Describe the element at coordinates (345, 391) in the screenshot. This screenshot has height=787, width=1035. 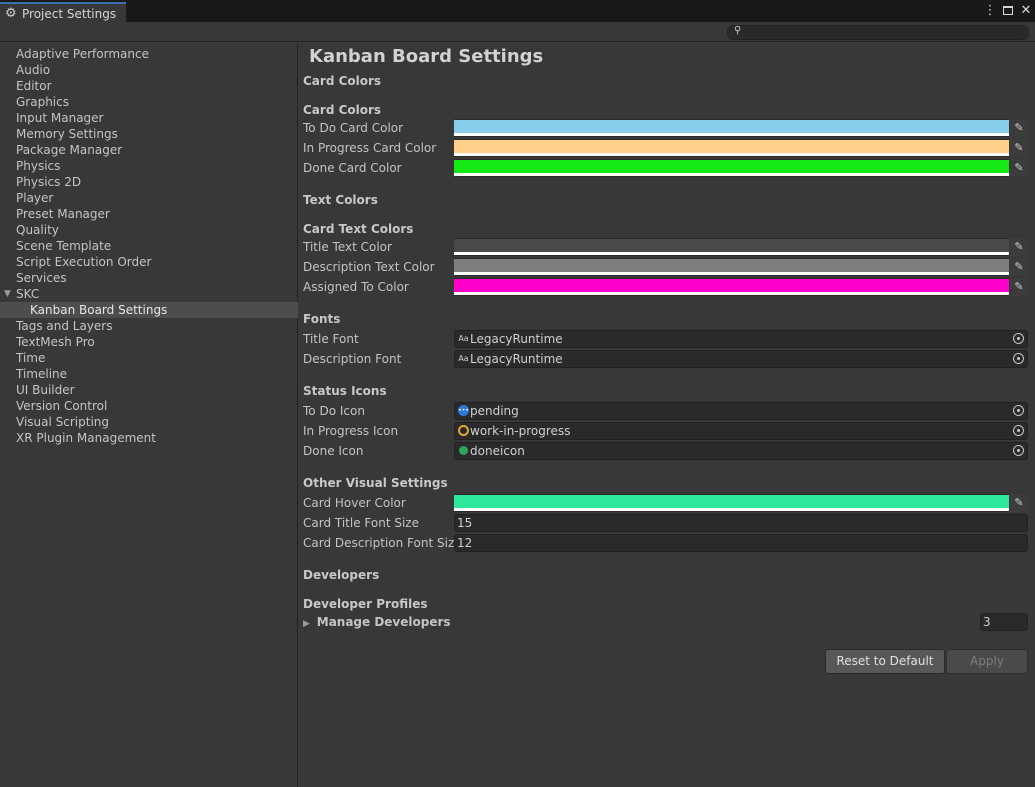
I see `status-icons-header: Status Icons` at that location.